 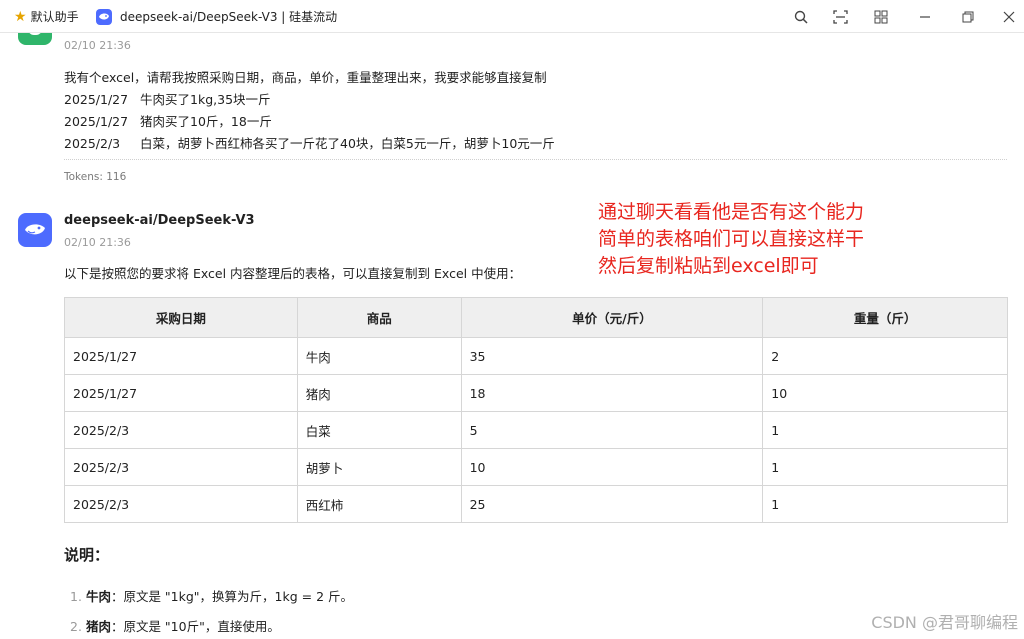 What do you see at coordinates (612, 430) in the screenshot?
I see `table-cell: 5` at bounding box center [612, 430].